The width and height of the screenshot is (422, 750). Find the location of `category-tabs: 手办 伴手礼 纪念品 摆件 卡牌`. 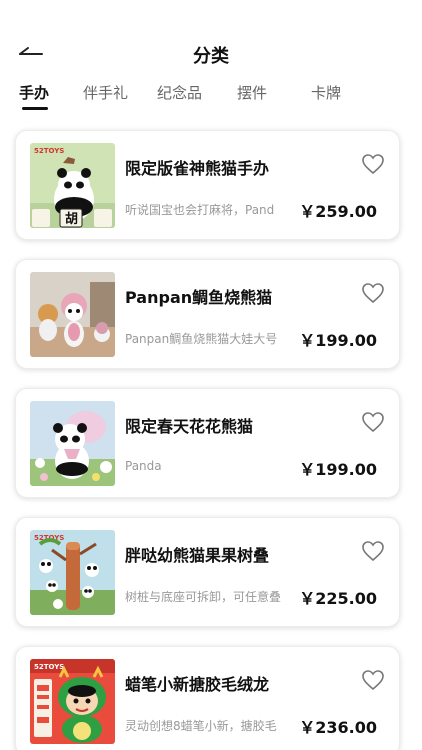

category-tabs: 手办 伴手礼 纪念品 摆件 卡牌 is located at coordinates (211, 100).